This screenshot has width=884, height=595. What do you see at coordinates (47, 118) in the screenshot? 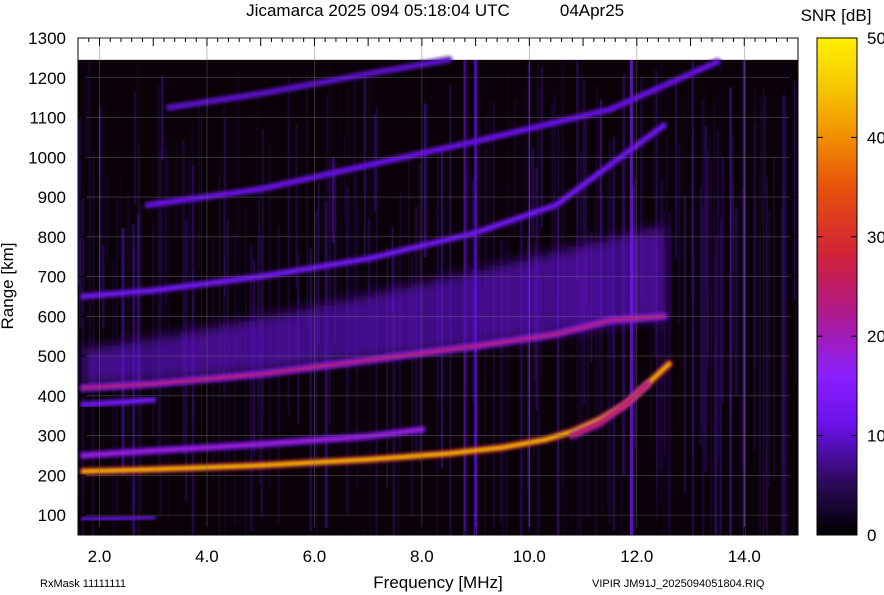
I see `y-tick-label: 1100` at bounding box center [47, 118].